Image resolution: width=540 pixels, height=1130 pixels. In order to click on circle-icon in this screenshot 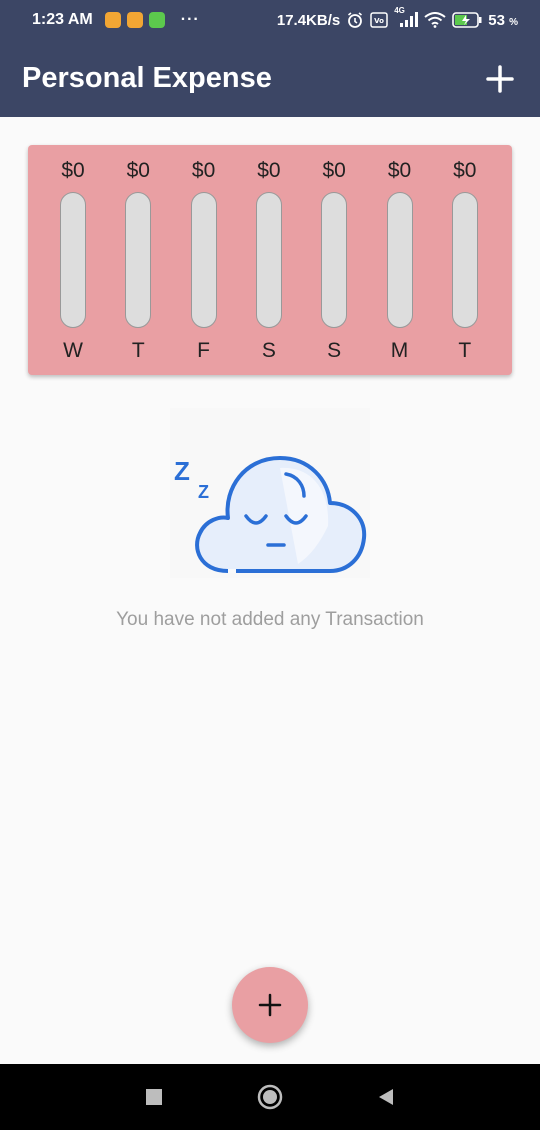, I will do `click(270, 1097)`.